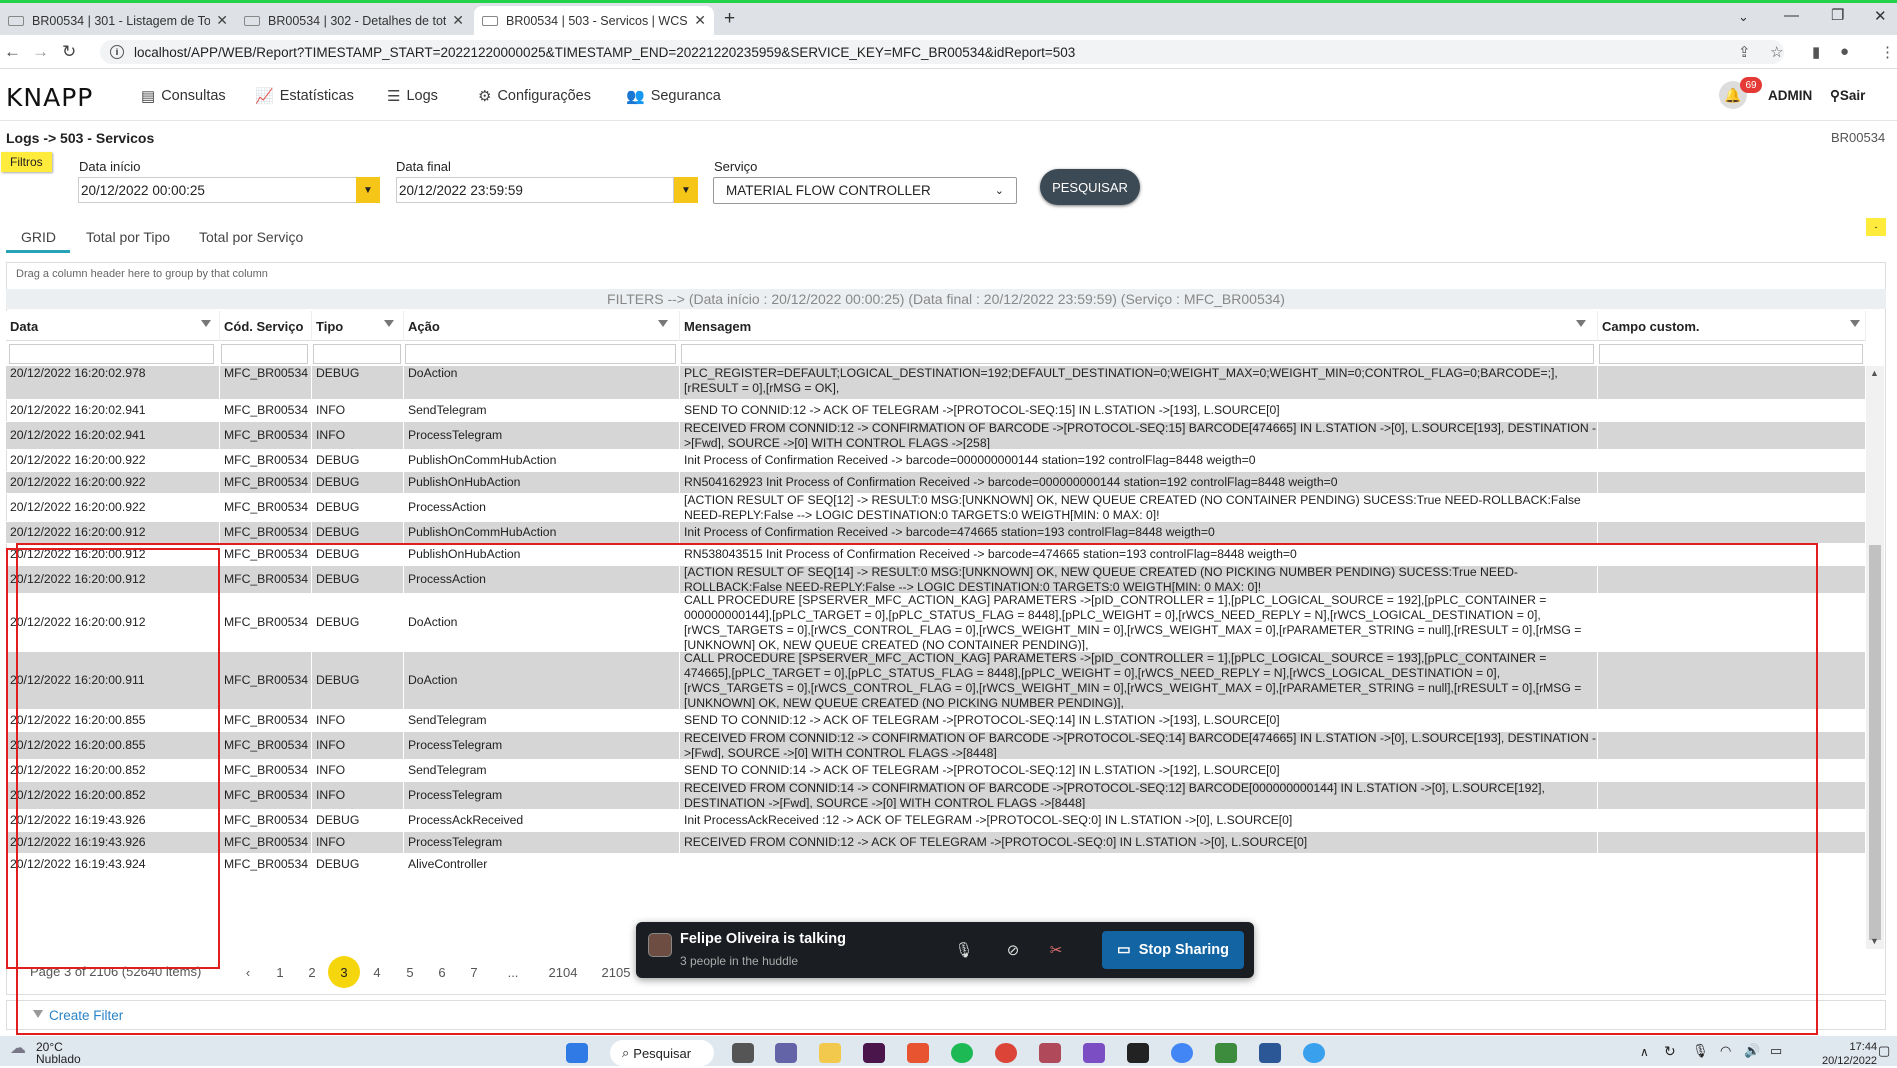 This screenshot has height=1068, width=1897. I want to click on start-date-input: 20/12/2022 00:00:25, so click(218, 190).